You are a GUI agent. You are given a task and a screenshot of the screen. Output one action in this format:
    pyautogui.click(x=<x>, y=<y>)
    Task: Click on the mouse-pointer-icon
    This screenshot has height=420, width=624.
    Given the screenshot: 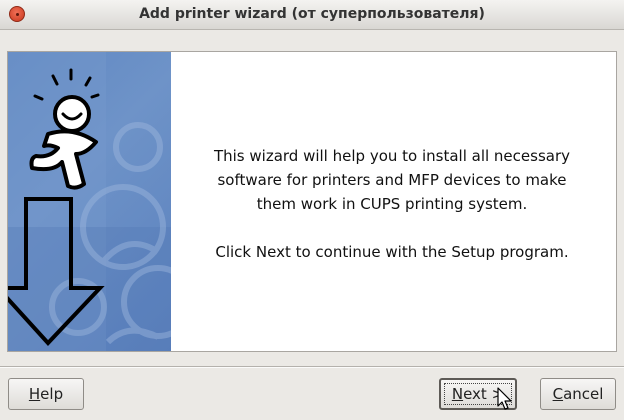 What is the action you would take?
    pyautogui.click(x=504, y=398)
    